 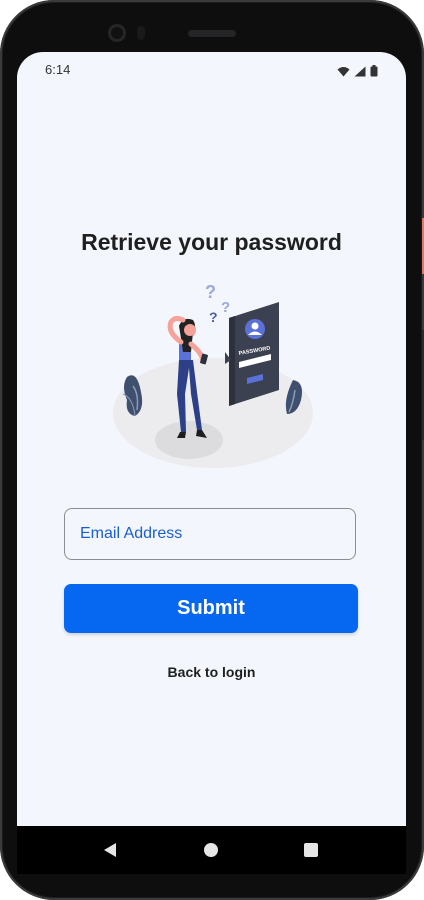 I want to click on back-to-login-link: Back to login, so click(x=211, y=672).